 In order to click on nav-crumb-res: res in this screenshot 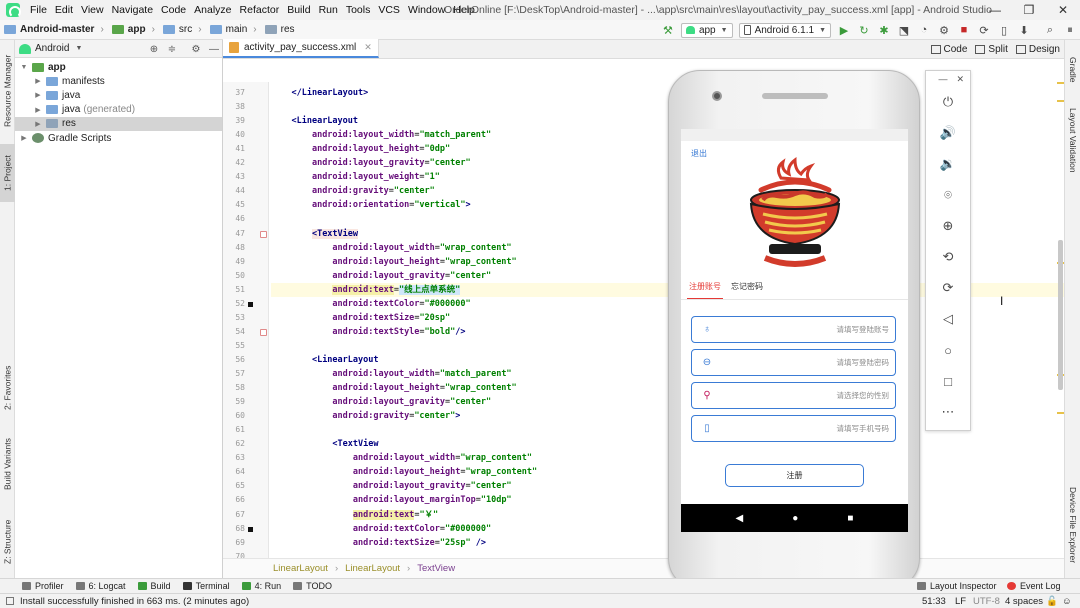, I will do `click(280, 29)`.